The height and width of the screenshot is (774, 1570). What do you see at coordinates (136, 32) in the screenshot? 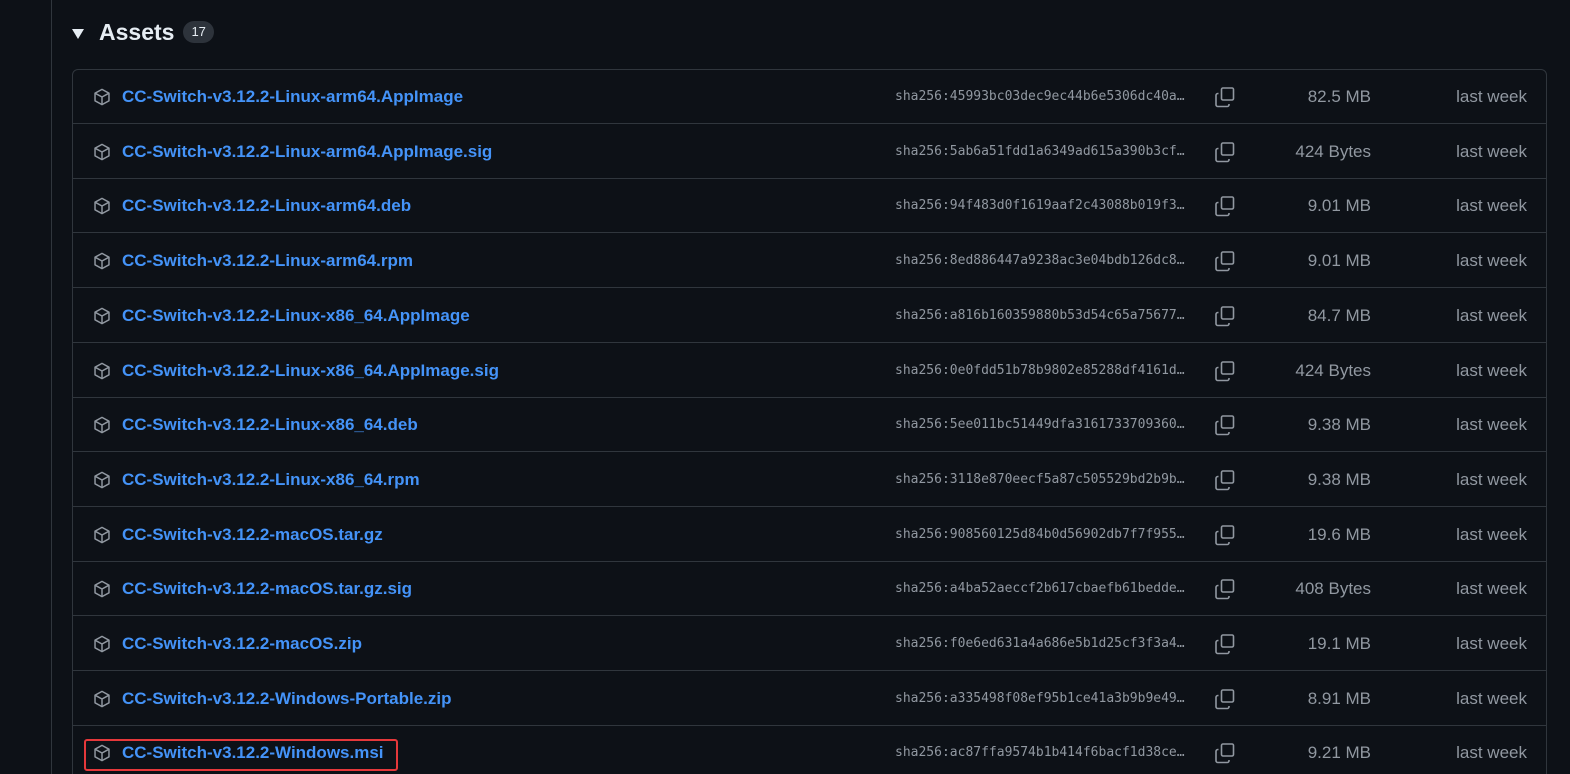
I see `assets-title: Assets` at bounding box center [136, 32].